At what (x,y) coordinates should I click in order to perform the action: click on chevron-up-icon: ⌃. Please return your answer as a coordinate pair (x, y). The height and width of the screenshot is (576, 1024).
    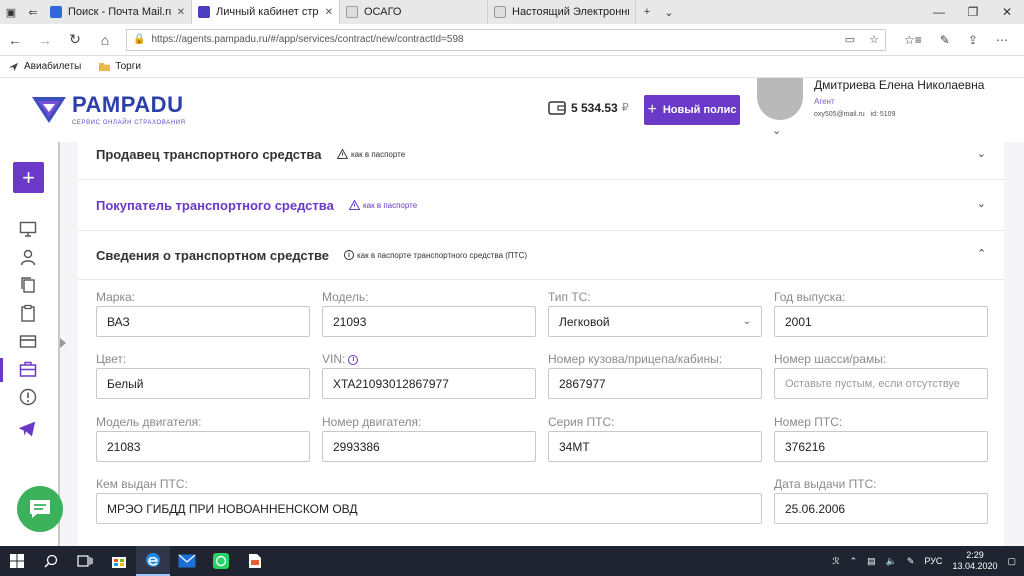
    Looking at the image, I should click on (854, 561).